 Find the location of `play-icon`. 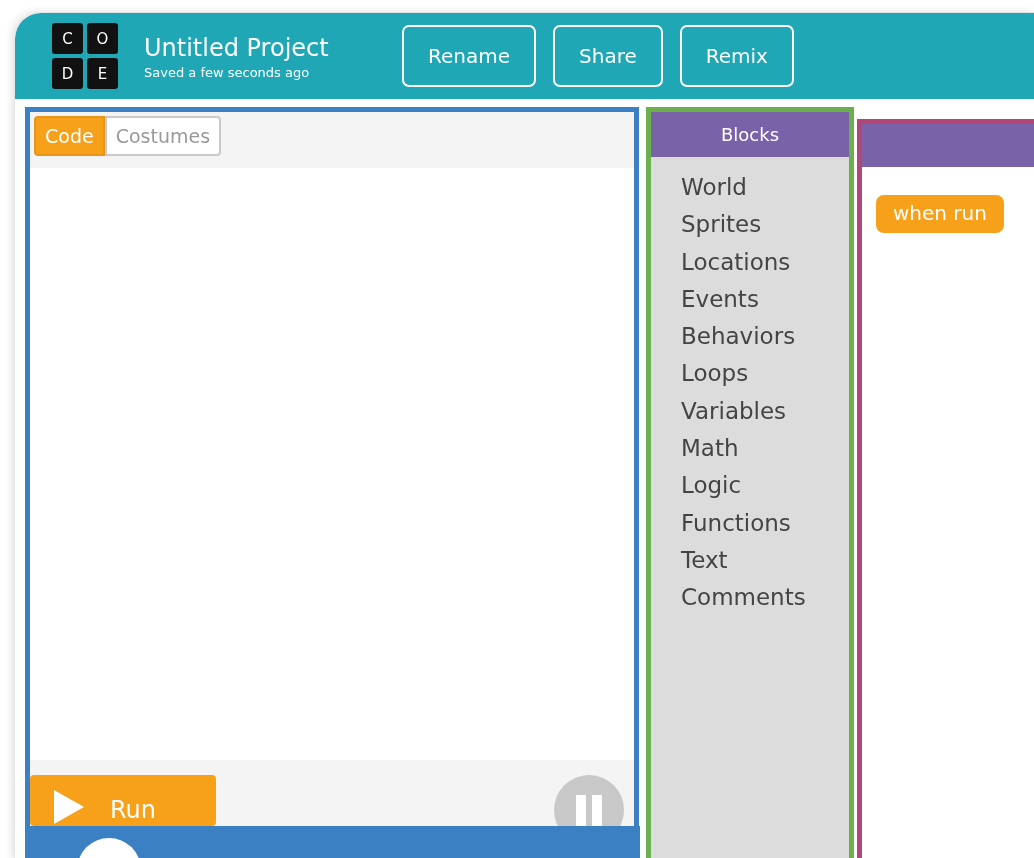

play-icon is located at coordinates (69, 807).